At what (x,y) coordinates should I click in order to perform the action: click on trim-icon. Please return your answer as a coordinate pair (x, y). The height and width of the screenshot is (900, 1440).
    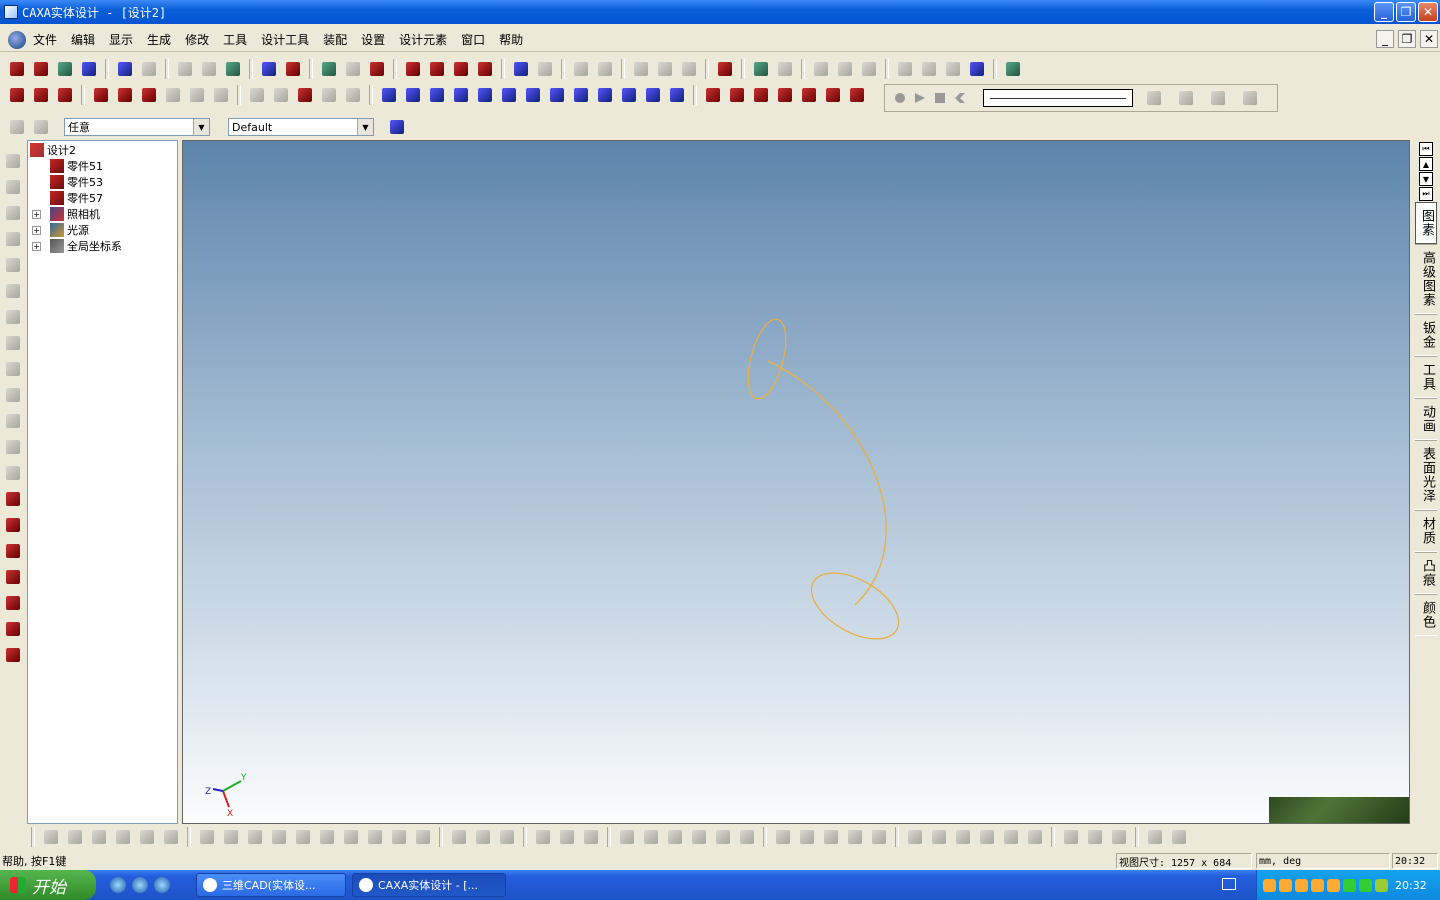
    Looking at the image, I should click on (1071, 837).